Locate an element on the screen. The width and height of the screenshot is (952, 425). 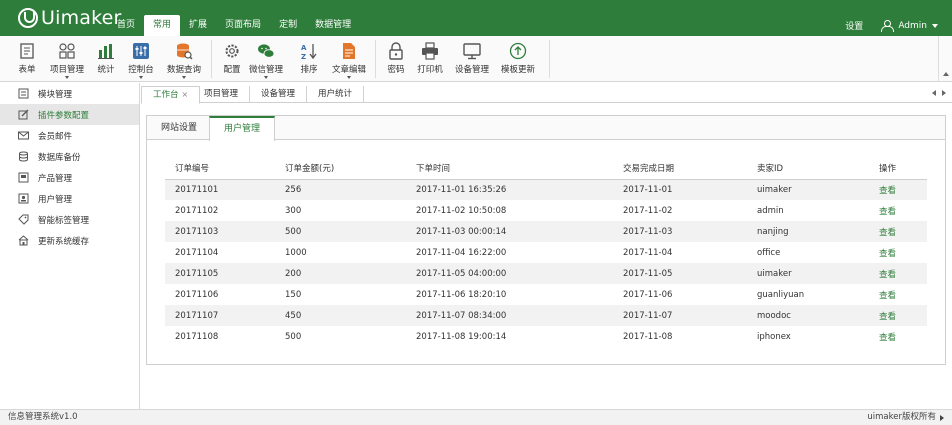
table-cell: 2017-11-02 10:50:08 is located at coordinates (461, 210).